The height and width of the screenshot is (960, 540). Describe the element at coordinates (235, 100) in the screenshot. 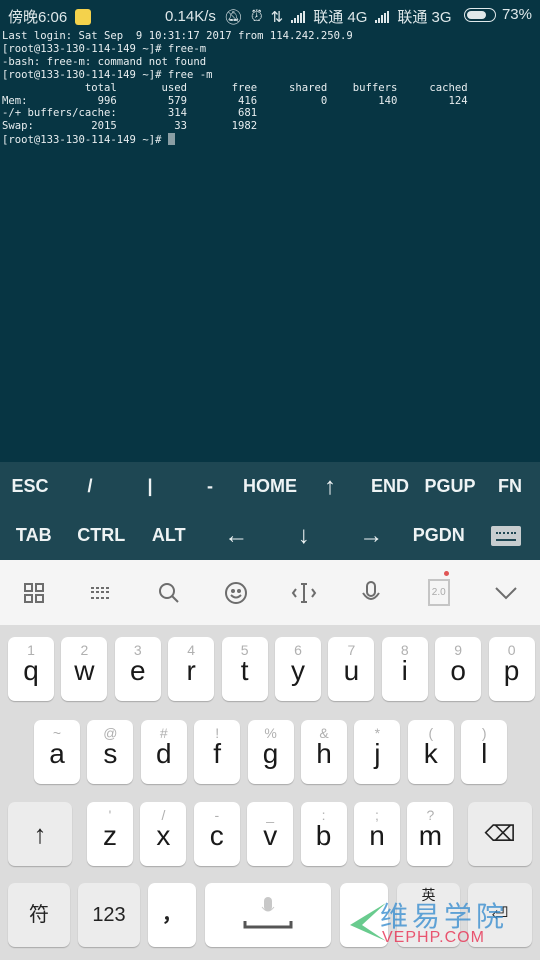

I see `terminal-line: Mem: 996 579 416 0 140 124` at that location.